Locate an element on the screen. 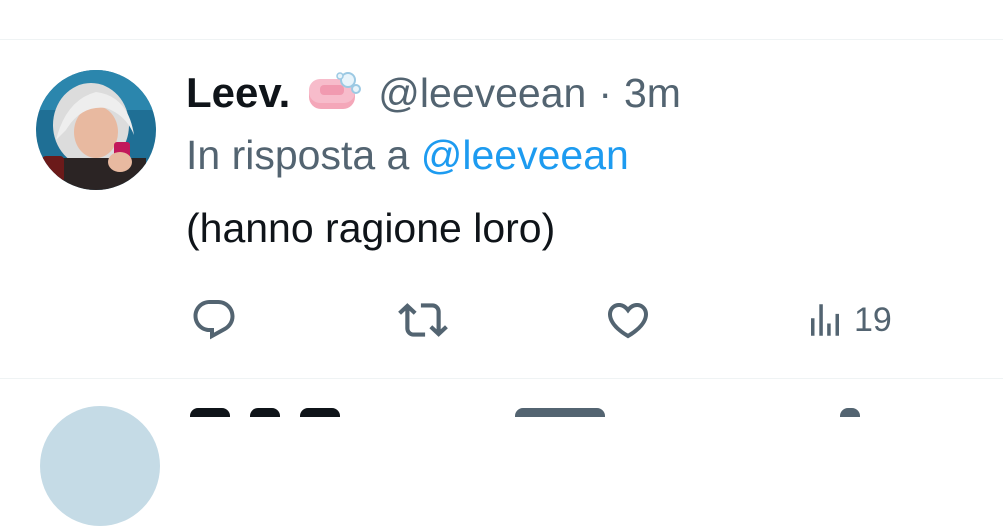 Image resolution: width=1003 pixels, height=526 pixels. heart-icon is located at coordinates (628, 321).